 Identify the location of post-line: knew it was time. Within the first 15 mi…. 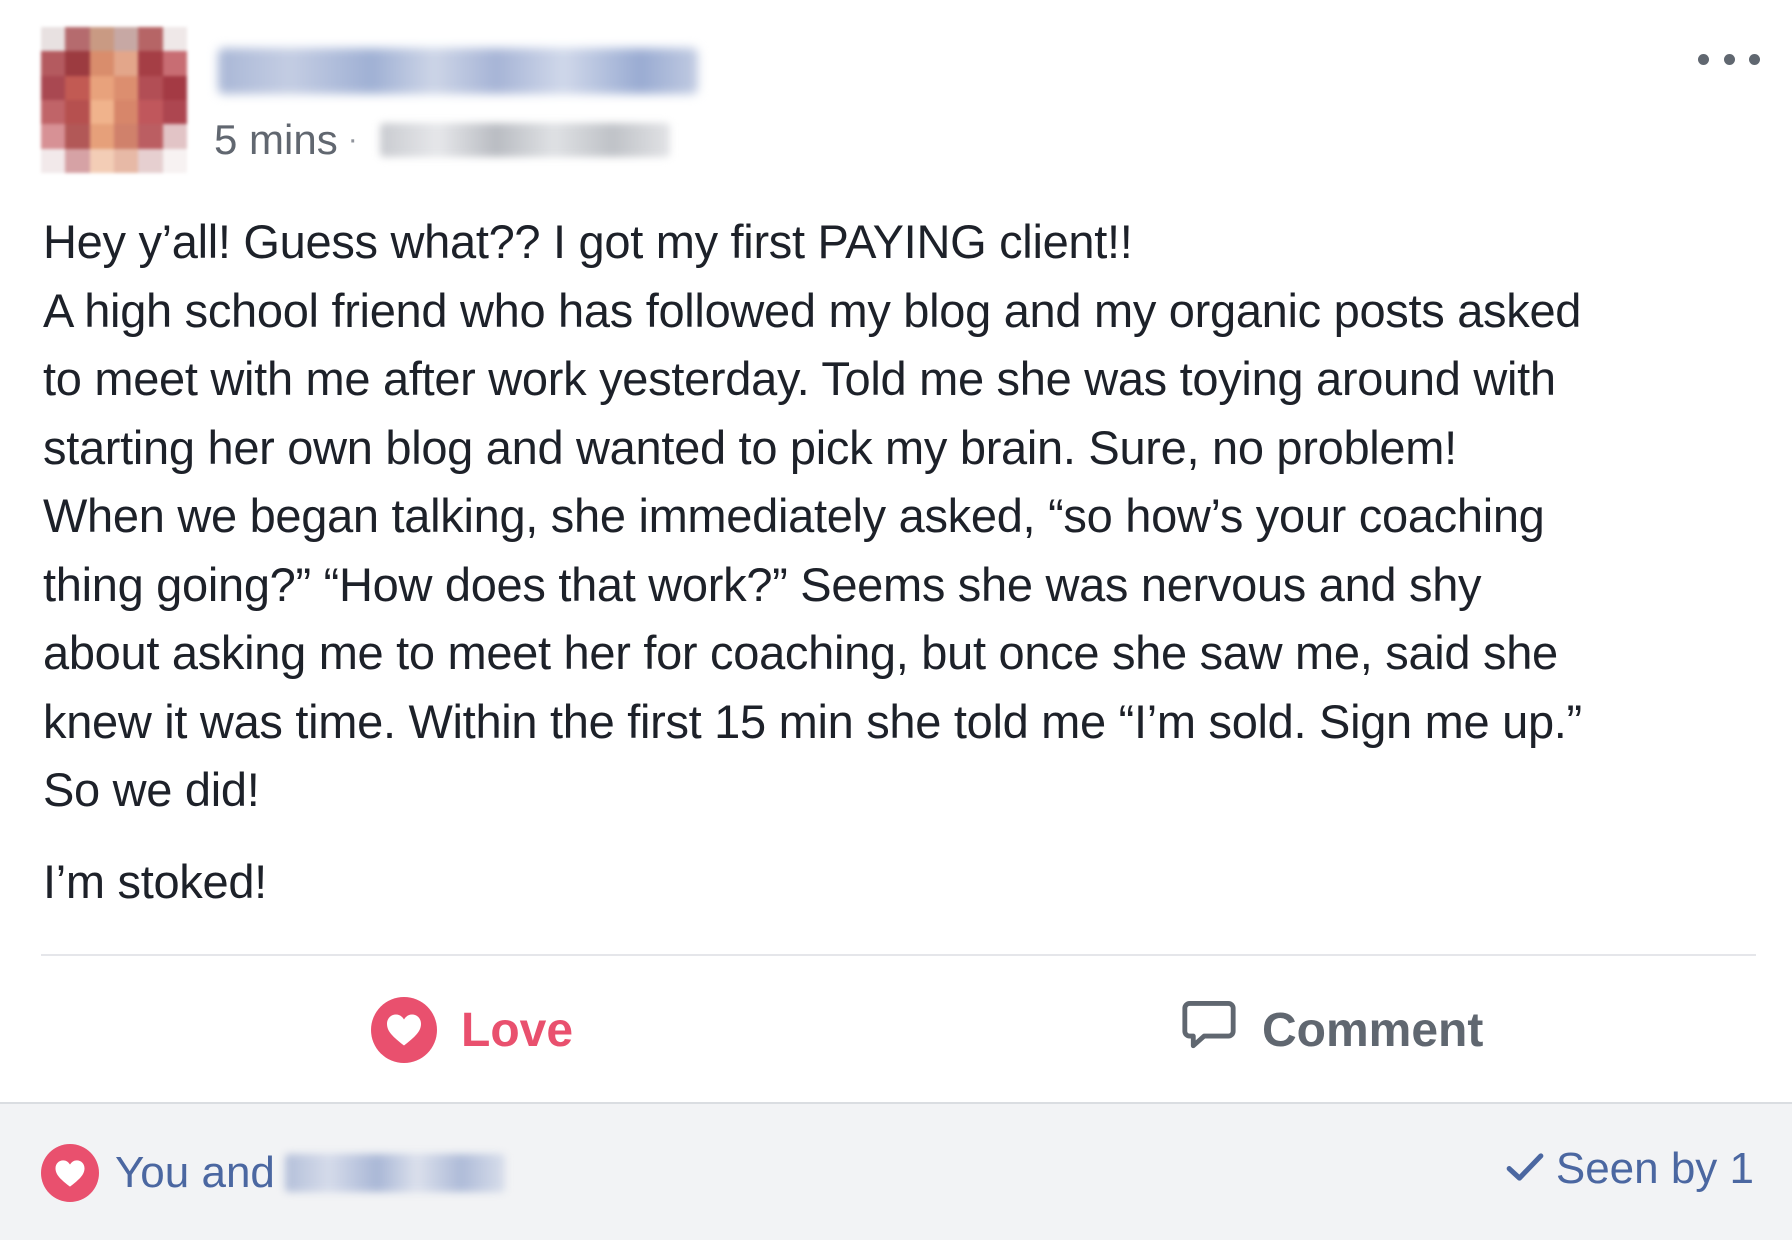
(812, 721).